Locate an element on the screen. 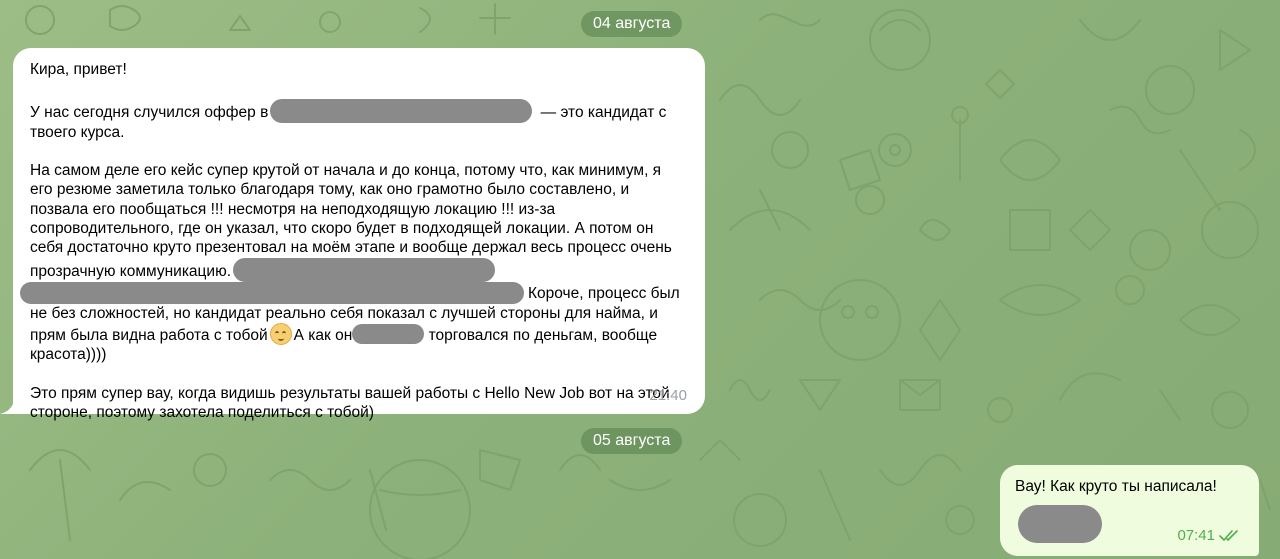 Image resolution: width=1280 pixels, height=559 pixels. redacted-company is located at coordinates (401, 110).